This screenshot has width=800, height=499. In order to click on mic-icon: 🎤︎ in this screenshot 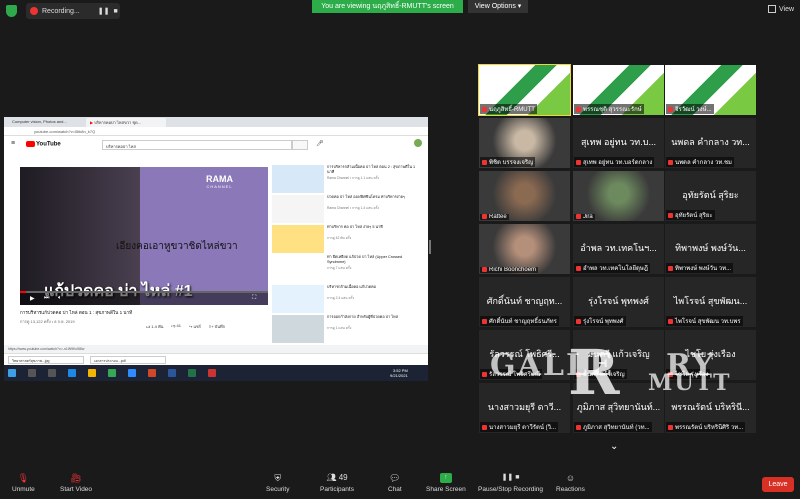, I will do `click(320, 143)`.